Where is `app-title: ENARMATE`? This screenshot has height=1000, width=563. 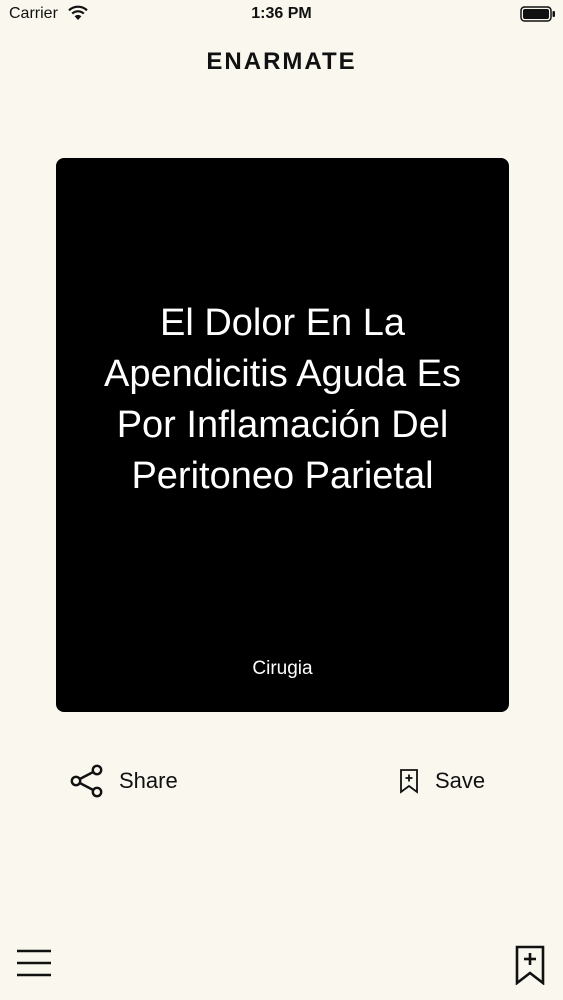
app-title: ENARMATE is located at coordinates (281, 61).